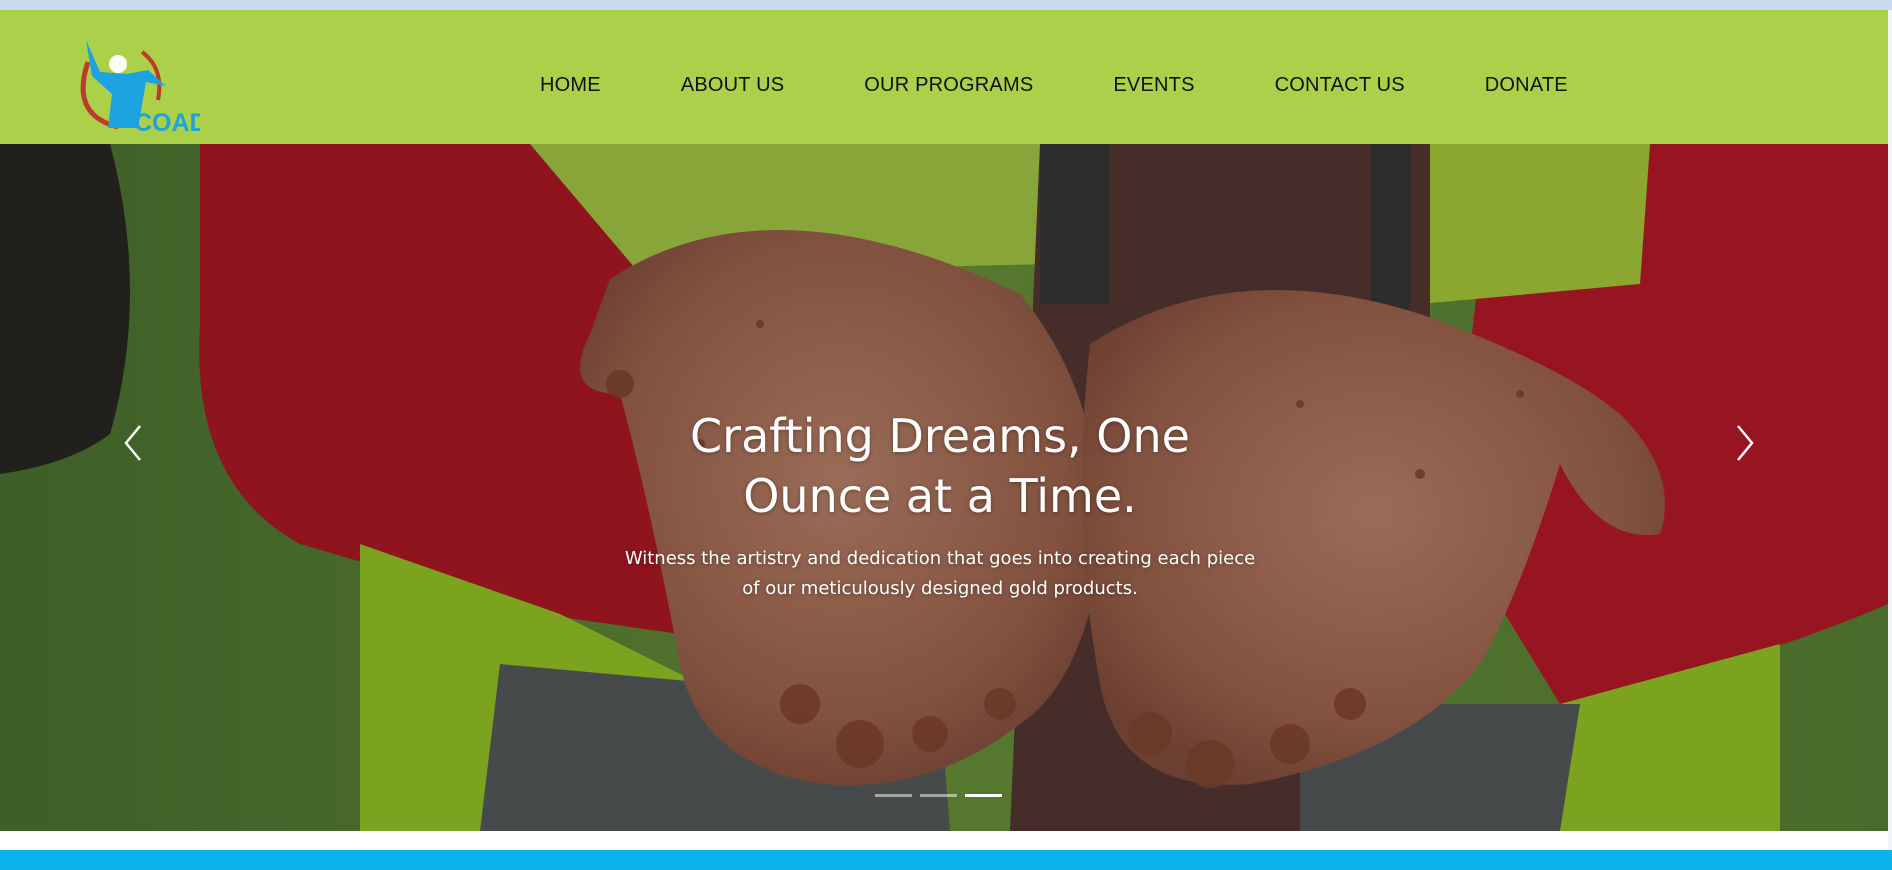 The height and width of the screenshot is (870, 1892). Describe the element at coordinates (940, 496) in the screenshot. I see `hero-title-line-2: Ounce at a Time.` at that location.